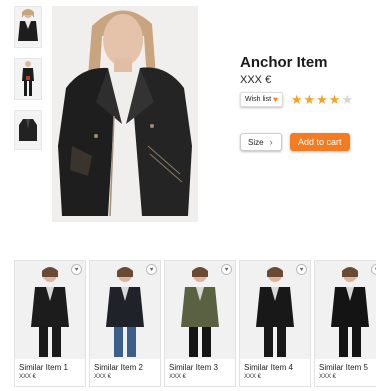  Describe the element at coordinates (271, 142) in the screenshot. I see `chevron-right-icon: ›` at that location.